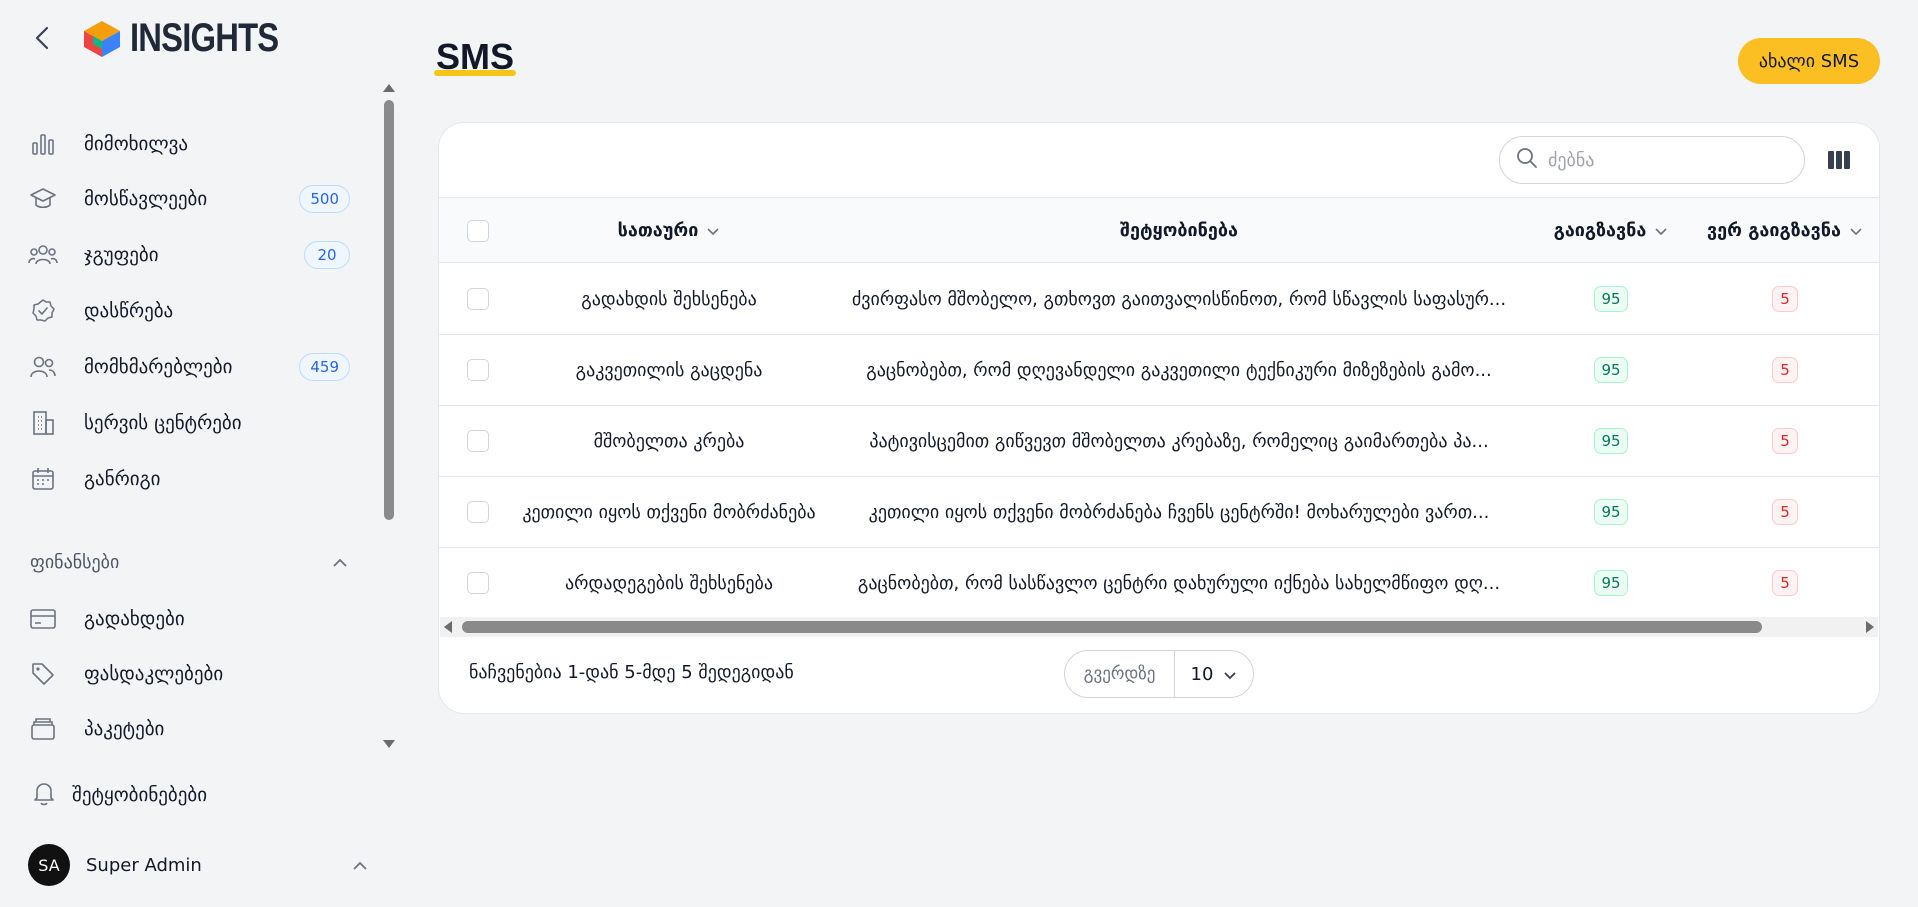  Describe the element at coordinates (134, 619) in the screenshot. I see `sidebar-item-label: გადახდები` at that location.